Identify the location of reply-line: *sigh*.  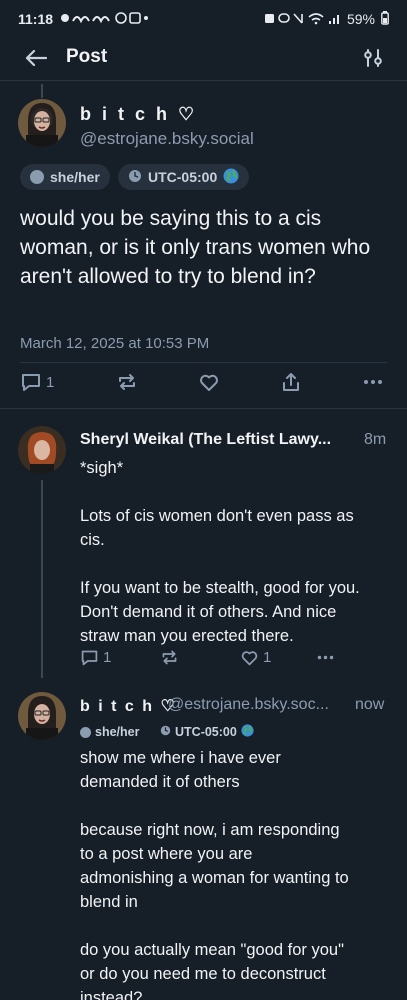
(102, 468).